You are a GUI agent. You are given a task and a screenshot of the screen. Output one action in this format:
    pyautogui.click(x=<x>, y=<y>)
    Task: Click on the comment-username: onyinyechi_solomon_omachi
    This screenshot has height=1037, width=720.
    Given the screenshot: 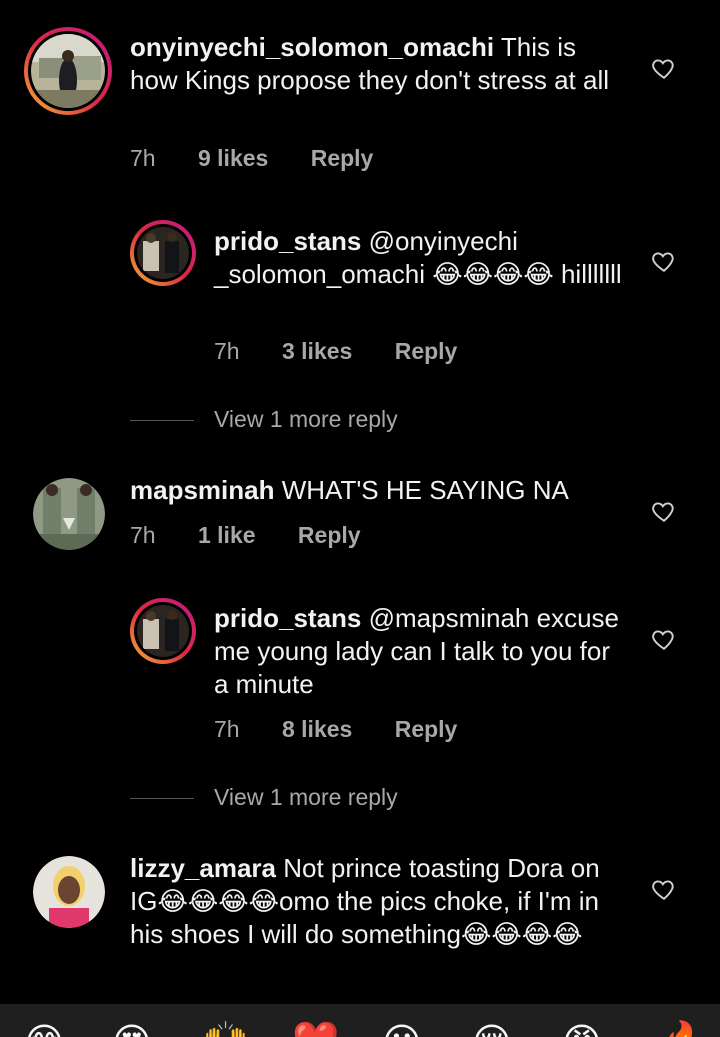 What is the action you would take?
    pyautogui.click(x=312, y=47)
    